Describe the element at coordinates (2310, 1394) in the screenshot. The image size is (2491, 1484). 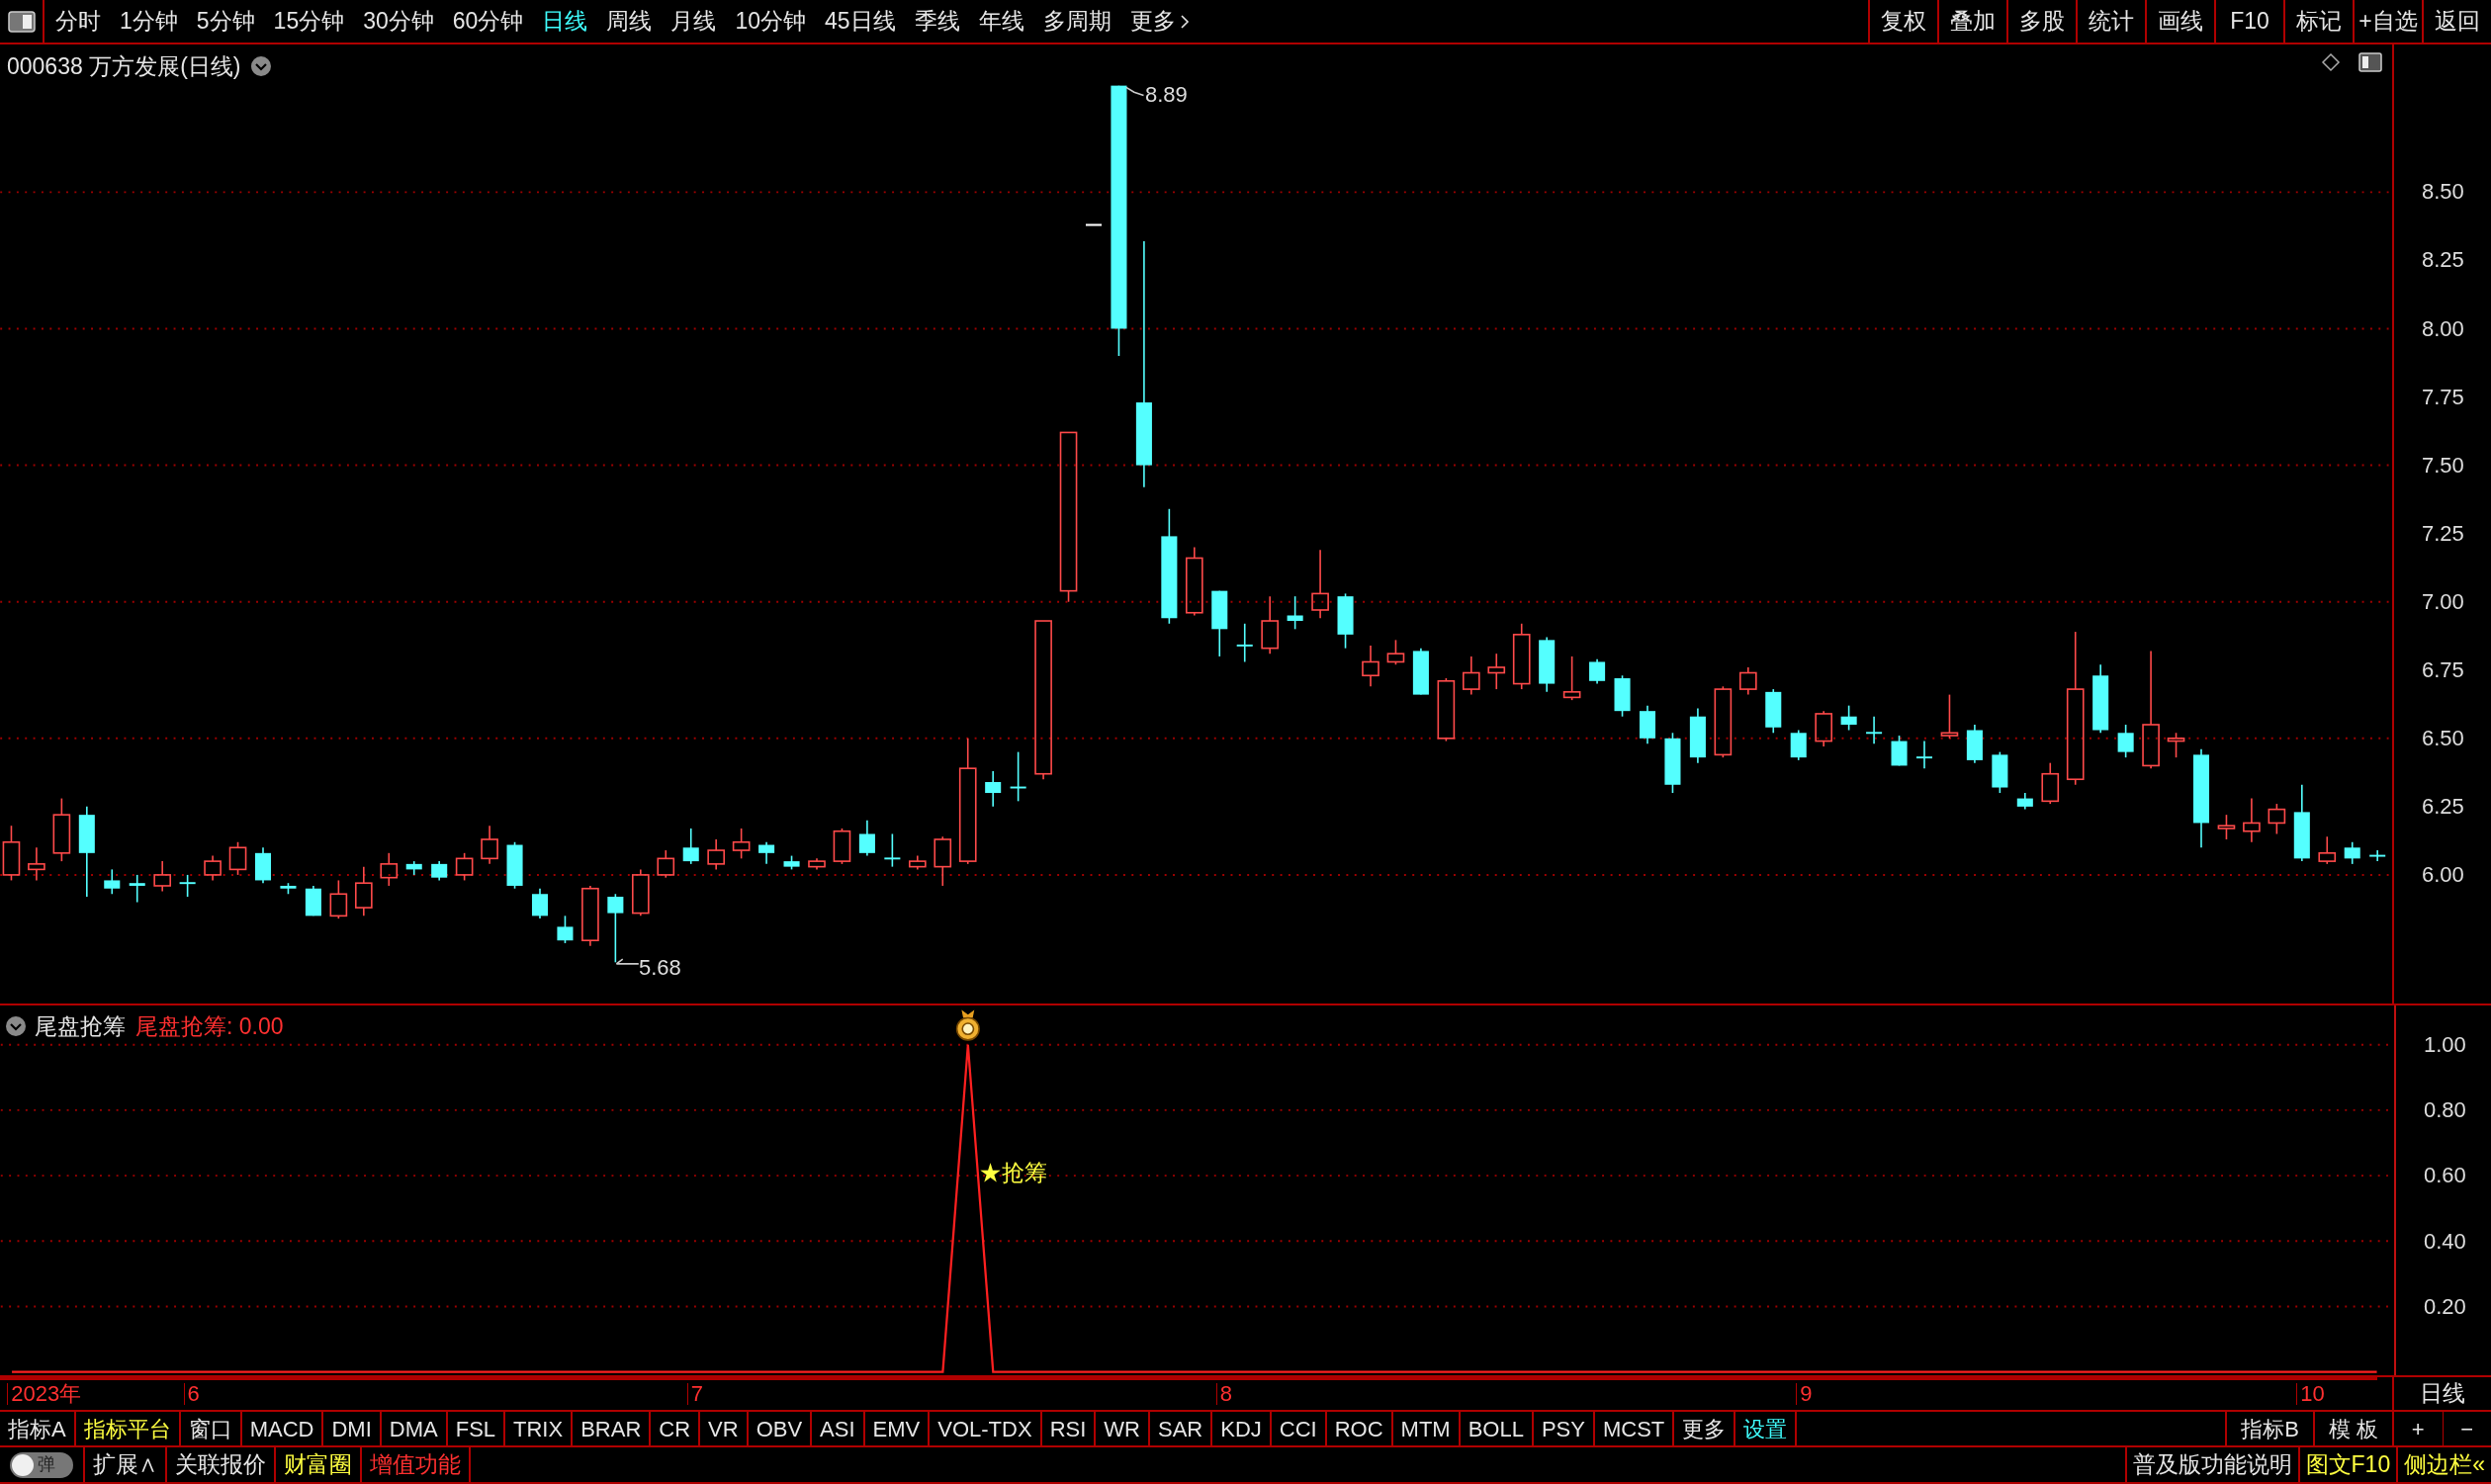
I see `date-axis-label: 10` at that location.